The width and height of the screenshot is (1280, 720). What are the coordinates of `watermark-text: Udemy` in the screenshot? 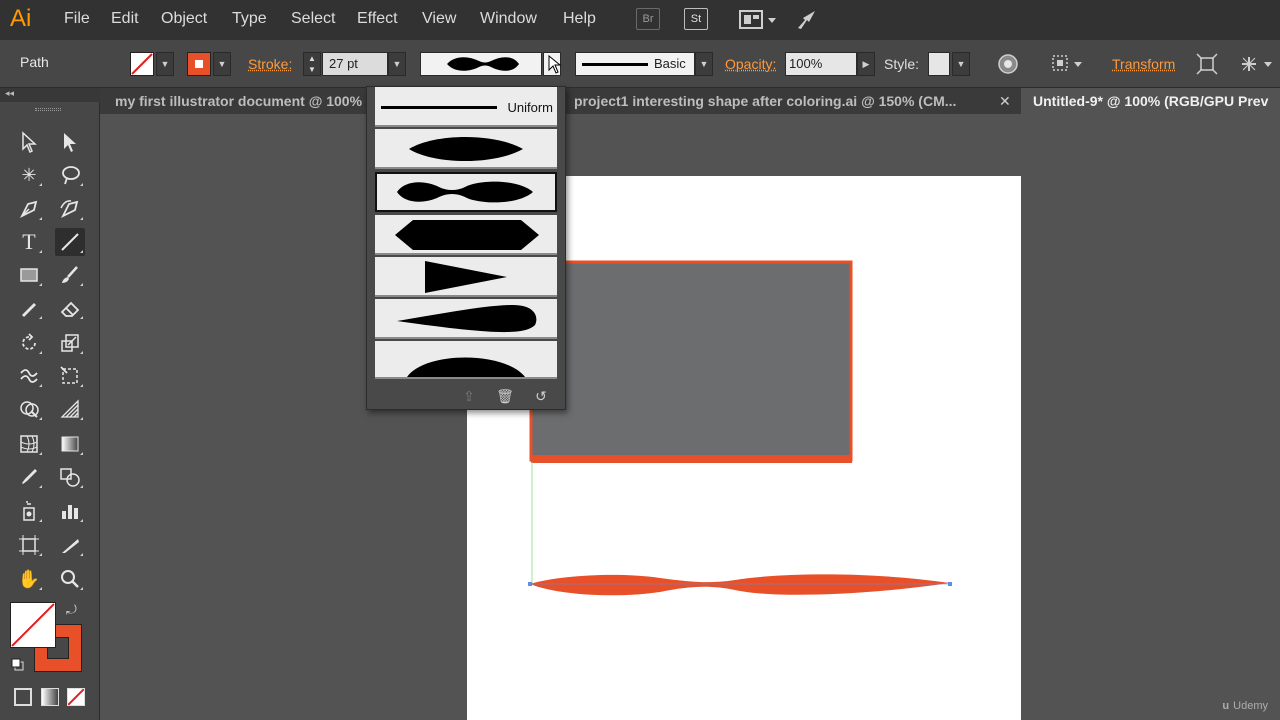 It's located at (1250, 706).